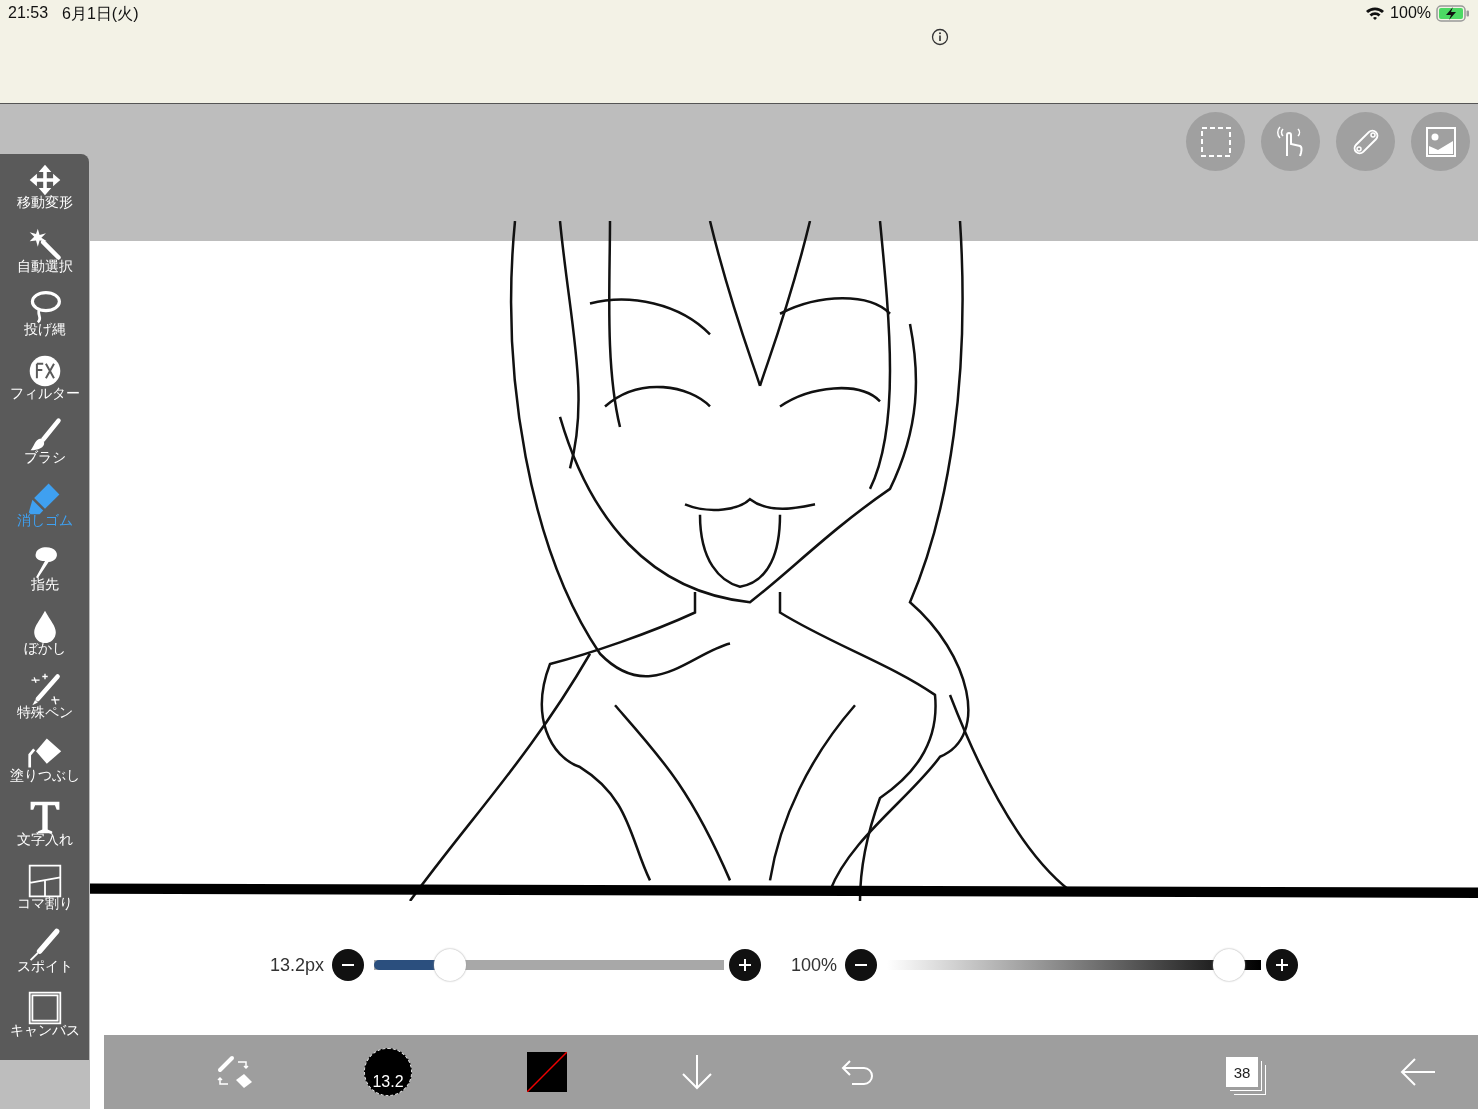  What do you see at coordinates (28, 13) in the screenshot?
I see `status-time: 21:53` at bounding box center [28, 13].